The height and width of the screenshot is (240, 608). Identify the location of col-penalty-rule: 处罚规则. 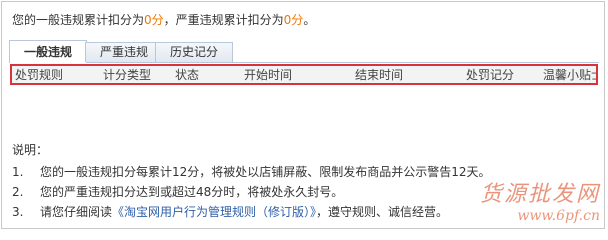
(39, 75).